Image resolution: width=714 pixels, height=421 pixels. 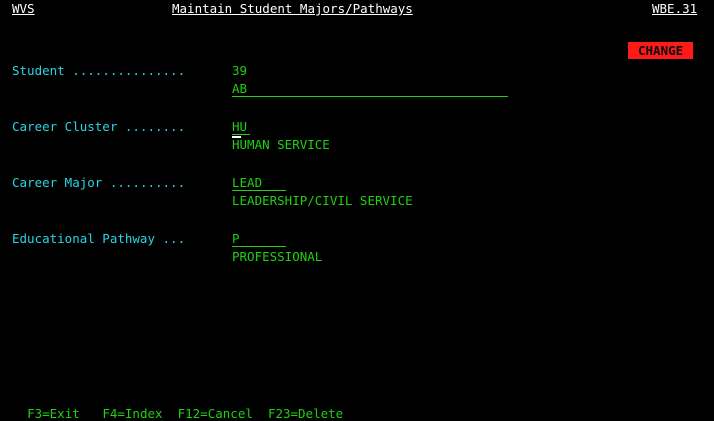 What do you see at coordinates (259, 239) in the screenshot?
I see `educational-pathway-input: P` at bounding box center [259, 239].